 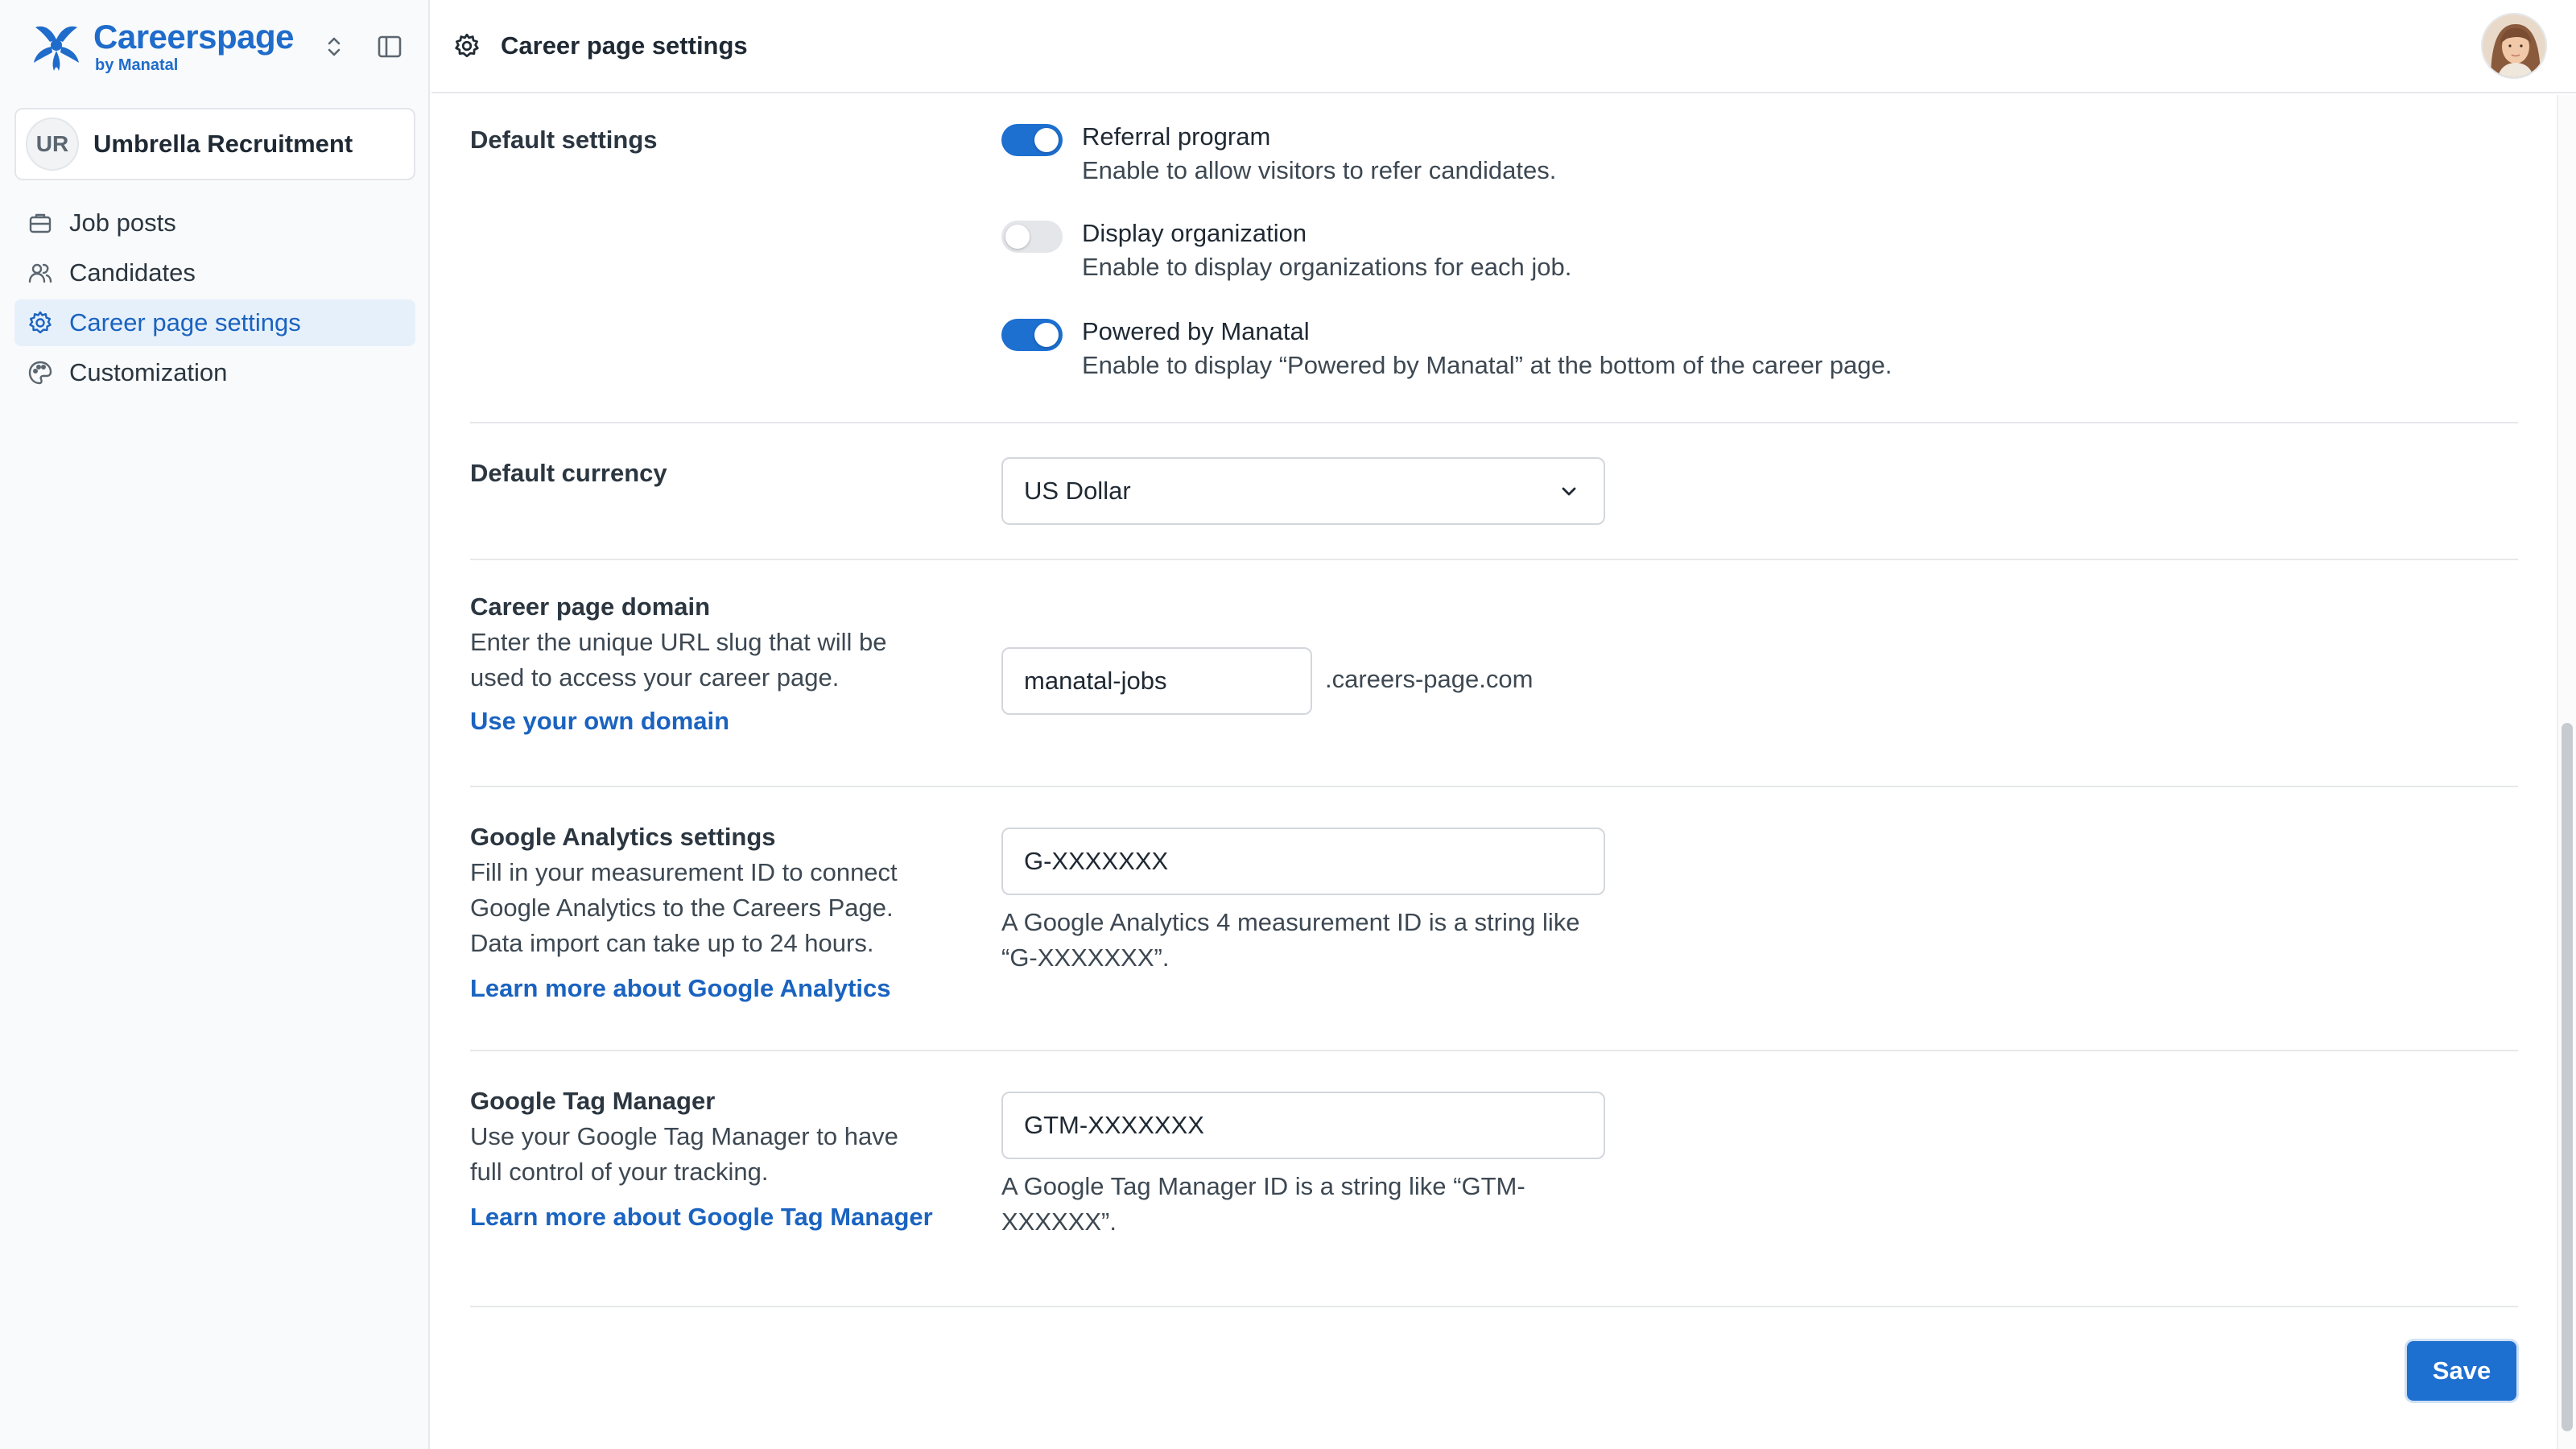 What do you see at coordinates (40, 372) in the screenshot?
I see `palette-icon` at bounding box center [40, 372].